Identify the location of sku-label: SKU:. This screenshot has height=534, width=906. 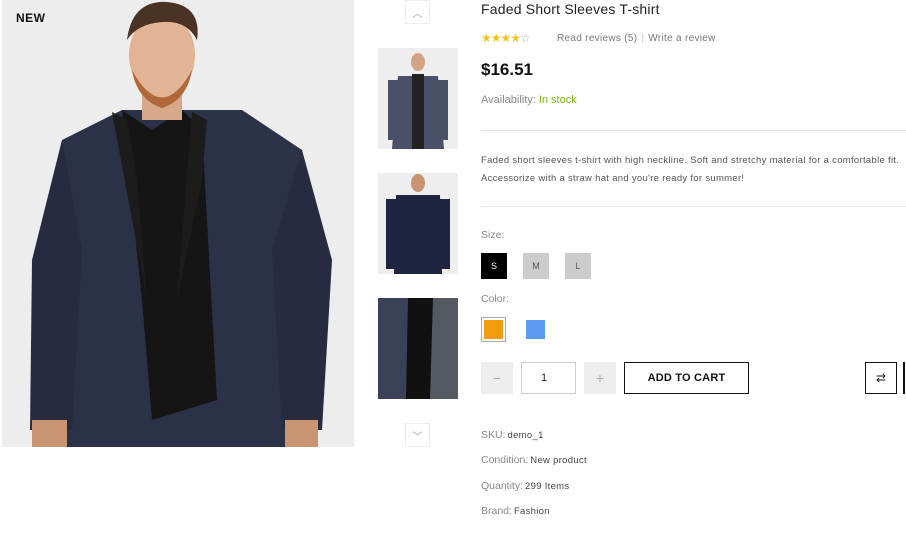
(493, 435).